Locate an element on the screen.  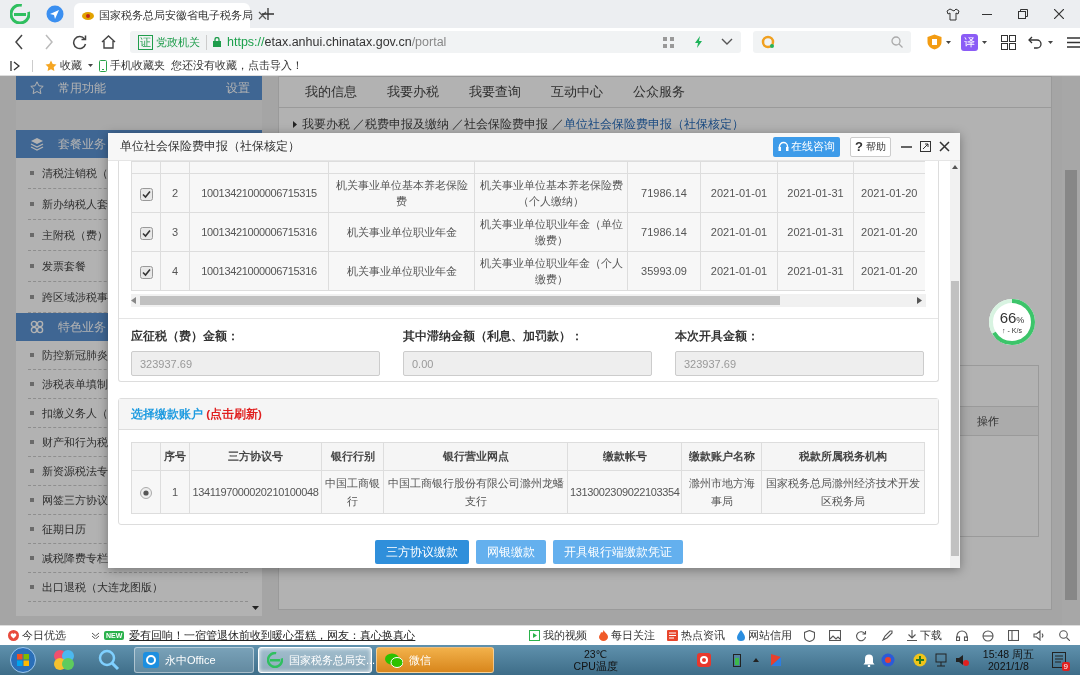
table-cell: 滁州市地方海事局 is located at coordinates (721, 492).